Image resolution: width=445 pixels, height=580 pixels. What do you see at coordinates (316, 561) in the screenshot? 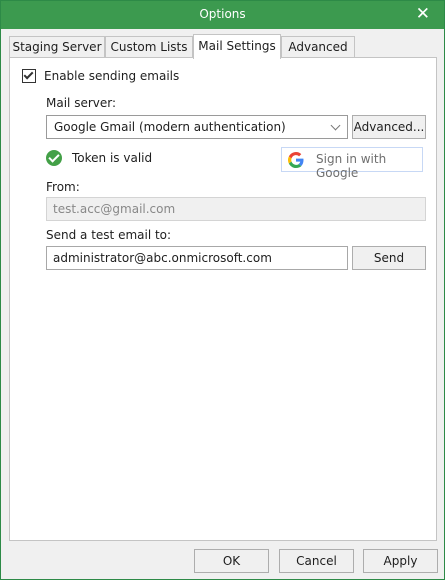
I see `cancel-button: Cancel` at bounding box center [316, 561].